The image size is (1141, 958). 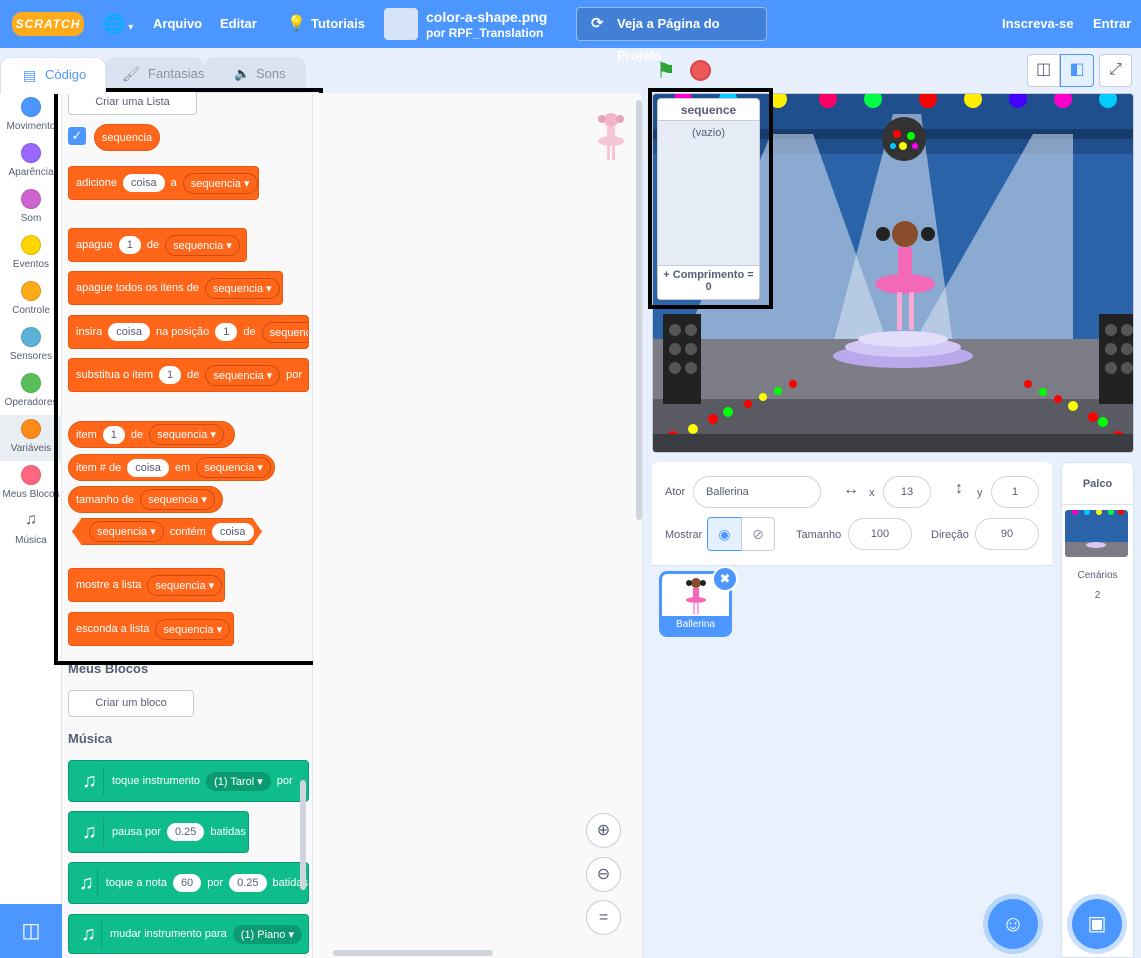 I want to click on instrument-dropdown: (1) Piano, so click(x=267, y=934).